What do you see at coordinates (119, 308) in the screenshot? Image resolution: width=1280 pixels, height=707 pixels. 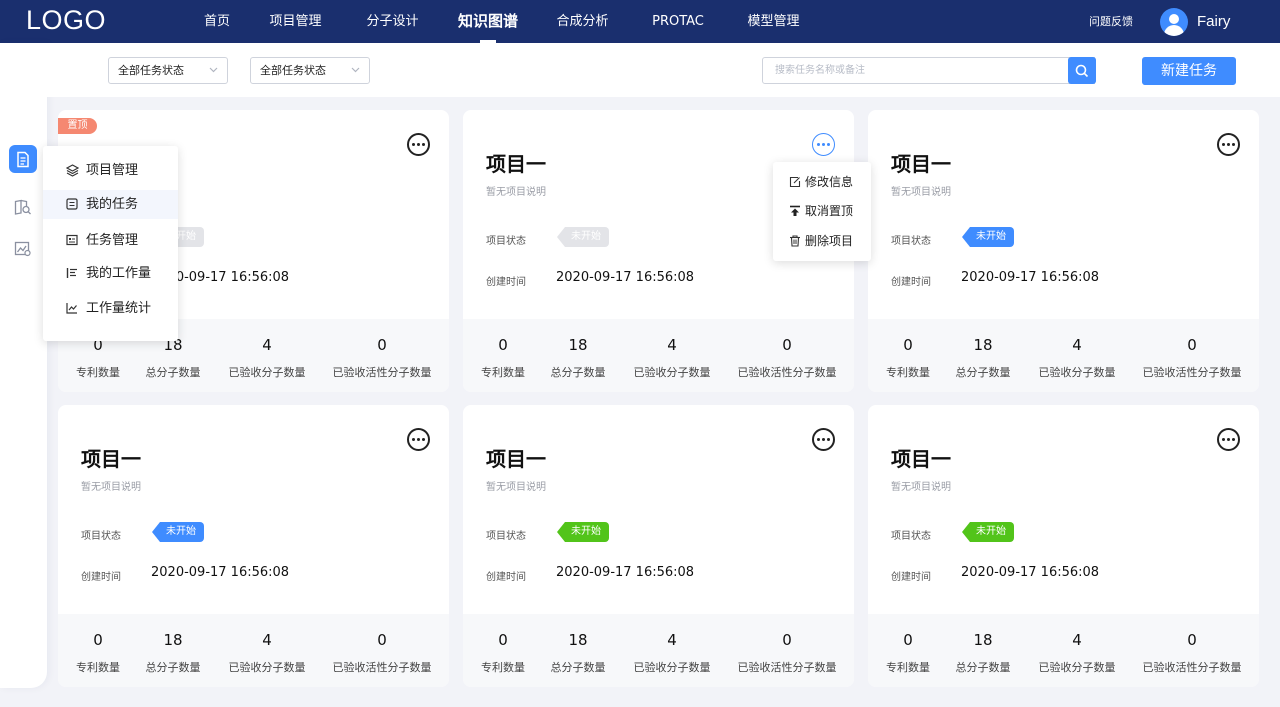 I see `menu-item-label: 工作量统计` at bounding box center [119, 308].